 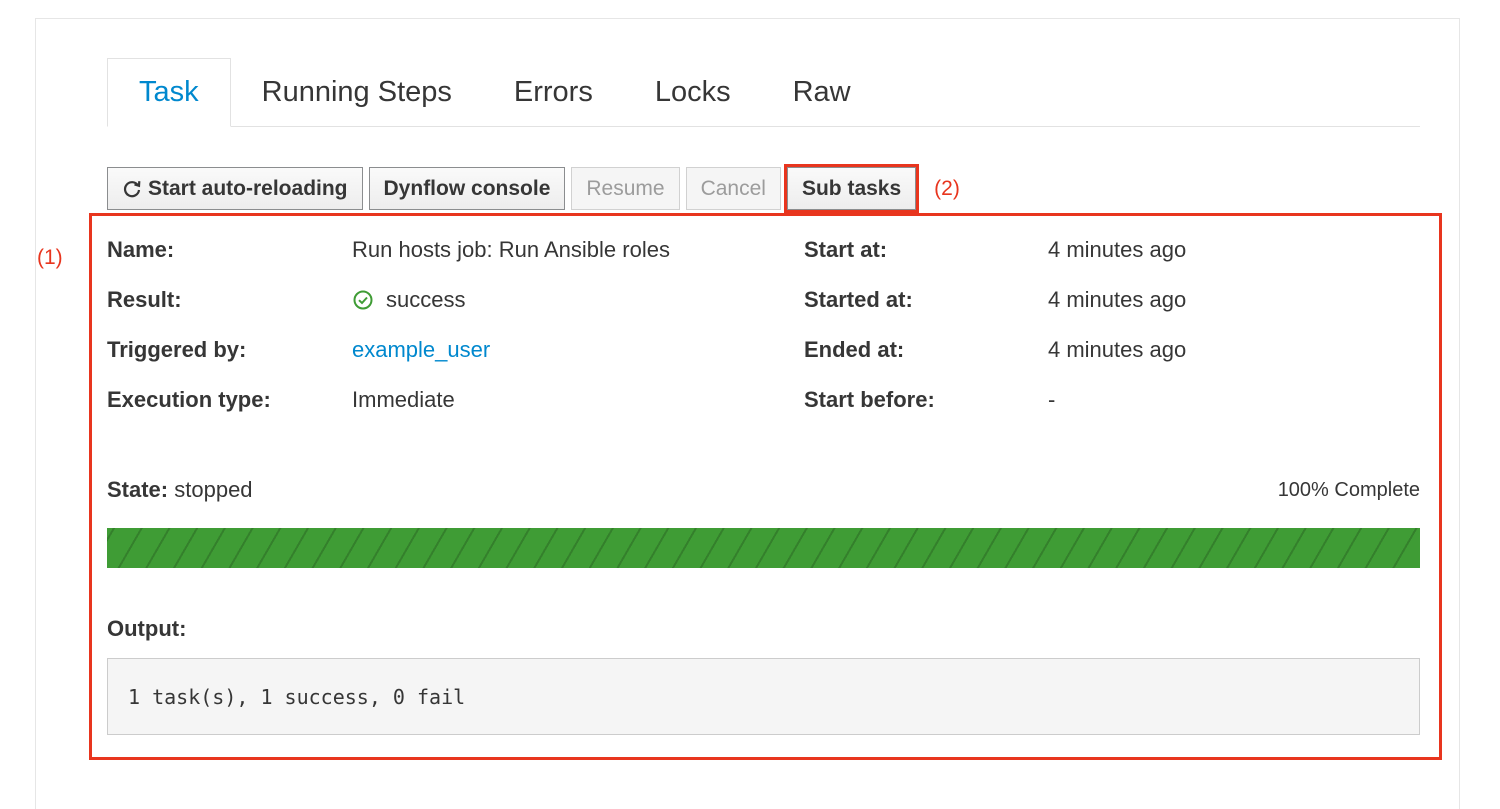 I want to click on start-before-value: -, so click(x=1052, y=399).